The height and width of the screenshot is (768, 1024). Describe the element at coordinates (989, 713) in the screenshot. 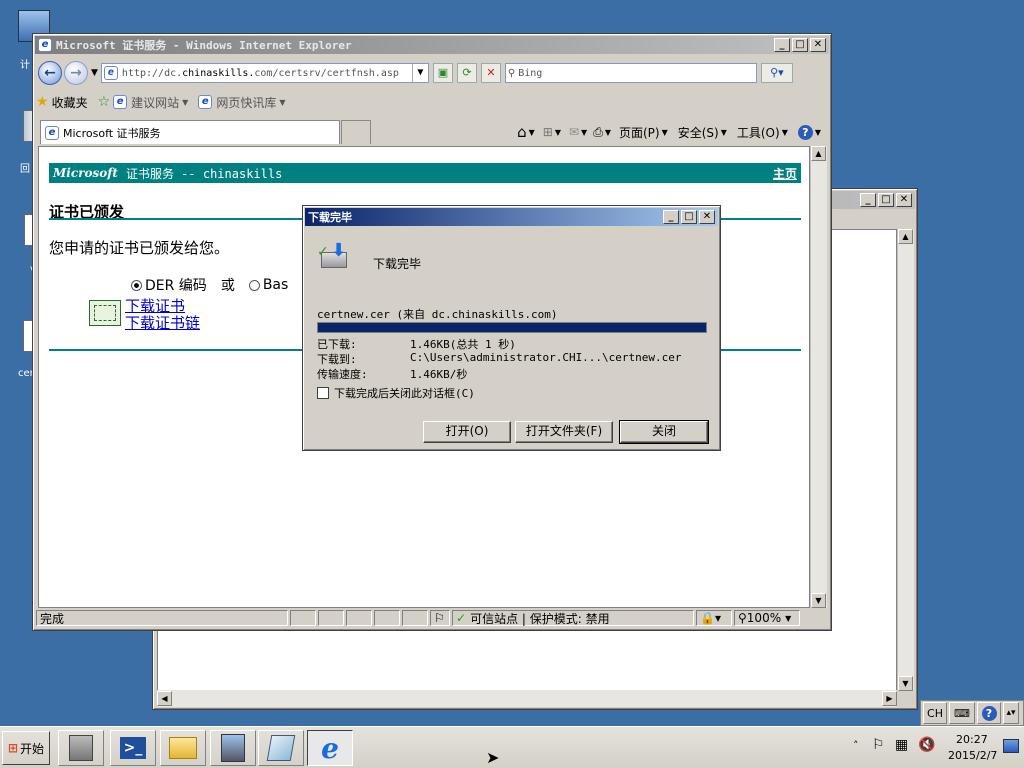

I see `help-icon: ?` at that location.